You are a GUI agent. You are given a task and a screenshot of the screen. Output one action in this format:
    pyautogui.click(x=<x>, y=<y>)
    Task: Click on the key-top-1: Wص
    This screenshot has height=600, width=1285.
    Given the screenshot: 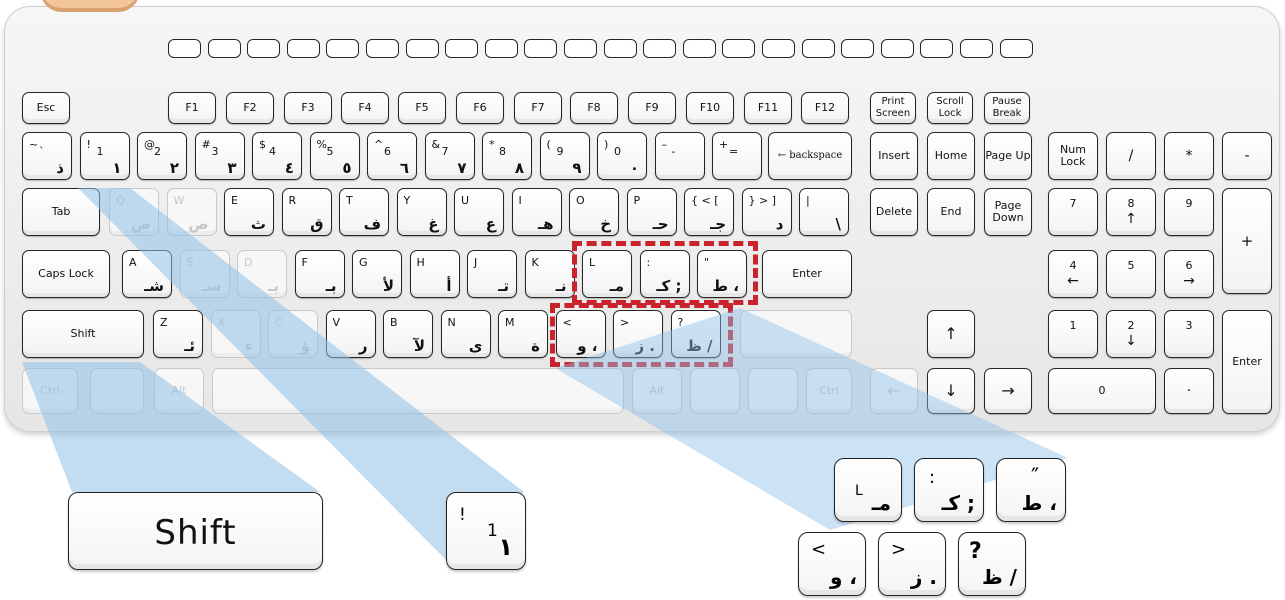 What is the action you would take?
    pyautogui.click(x=191, y=212)
    